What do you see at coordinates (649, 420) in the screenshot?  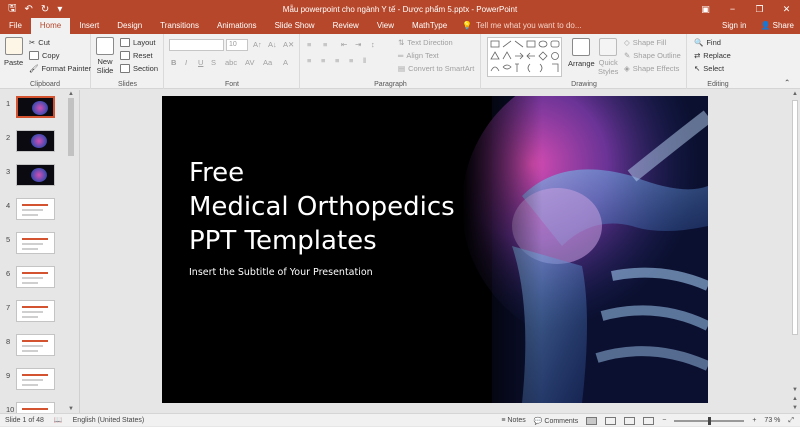 I see `slide-show-icon` at bounding box center [649, 420].